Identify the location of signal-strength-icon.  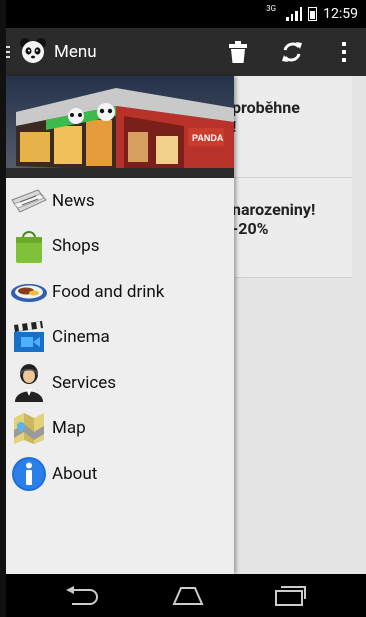
(294, 14).